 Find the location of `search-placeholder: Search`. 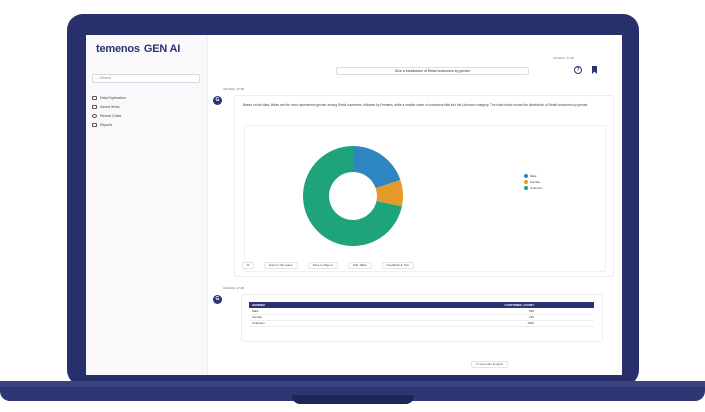

search-placeholder: Search is located at coordinates (105, 78).